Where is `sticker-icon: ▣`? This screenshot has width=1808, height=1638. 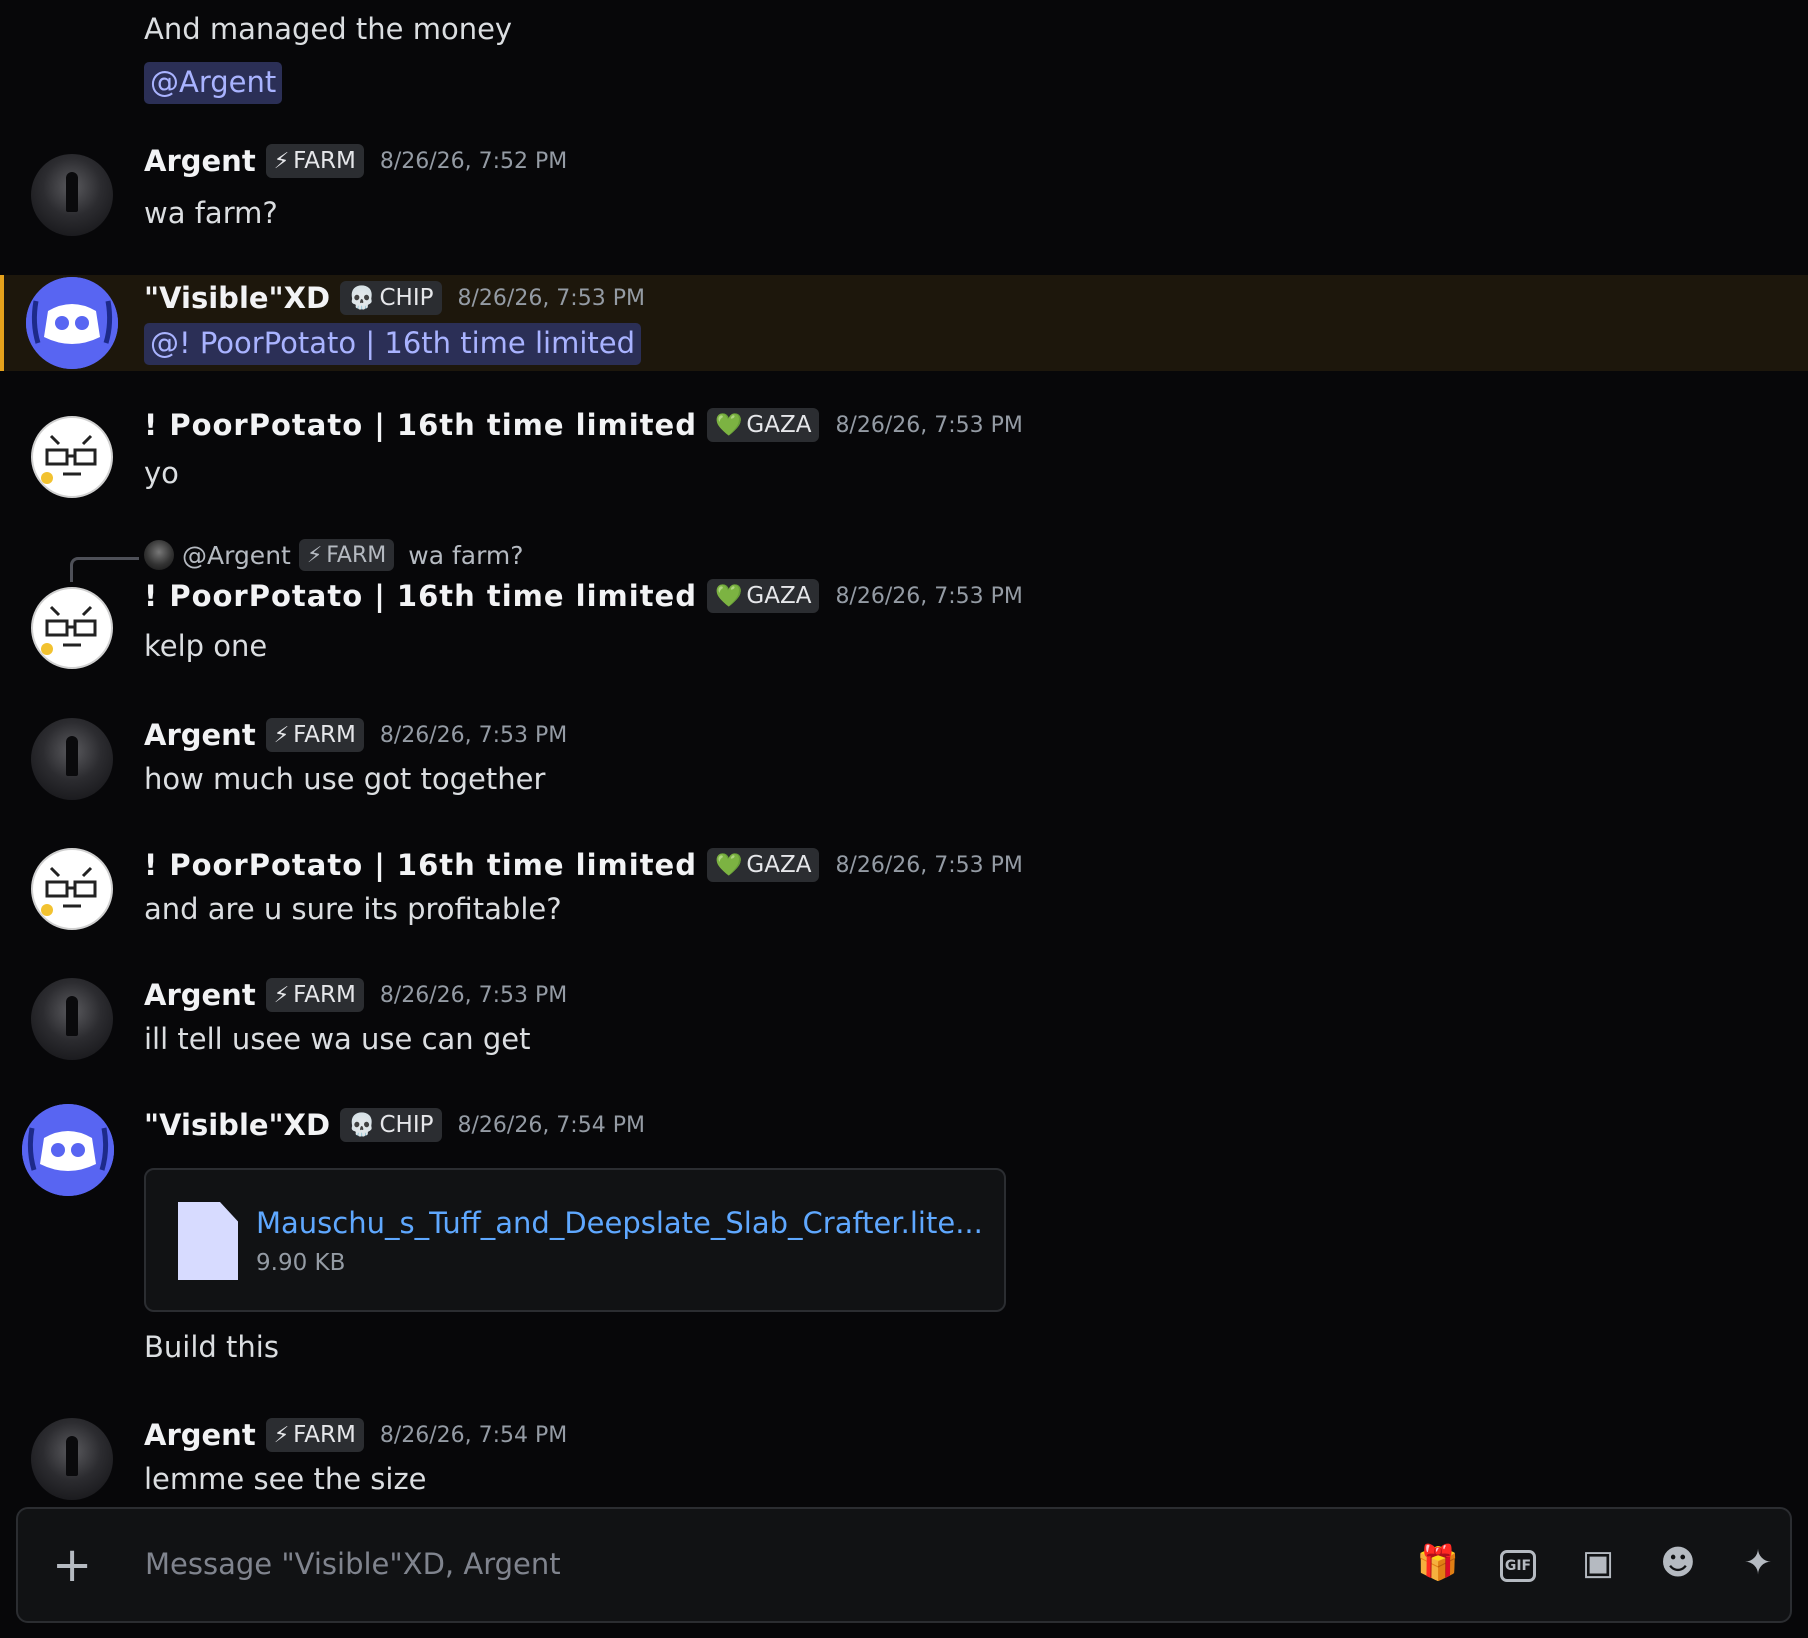 sticker-icon: ▣ is located at coordinates (1598, 1563).